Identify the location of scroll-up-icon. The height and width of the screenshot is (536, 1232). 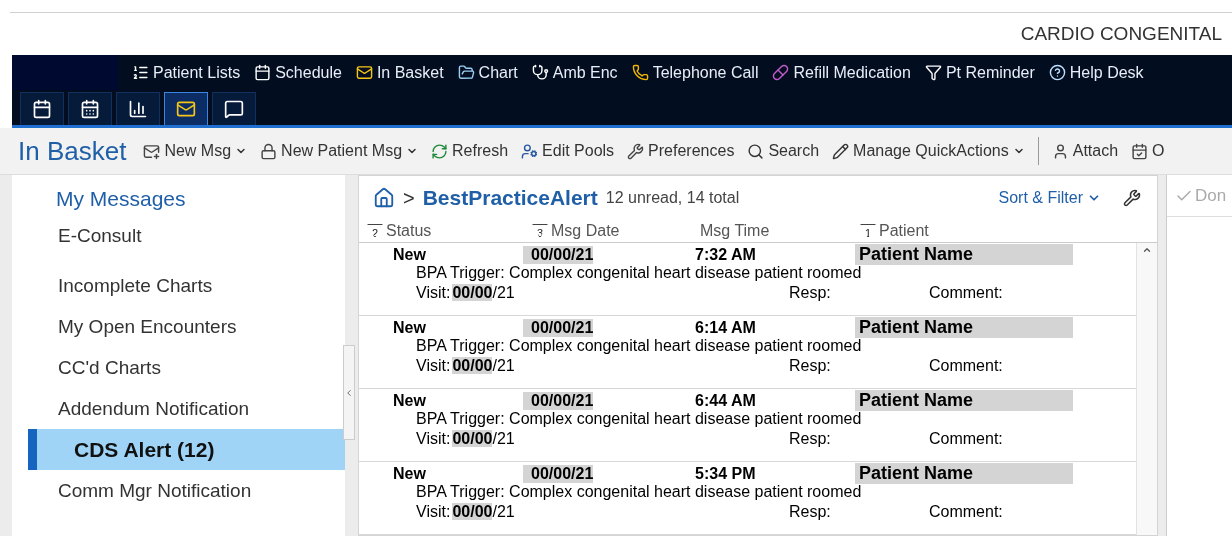
(1147, 250).